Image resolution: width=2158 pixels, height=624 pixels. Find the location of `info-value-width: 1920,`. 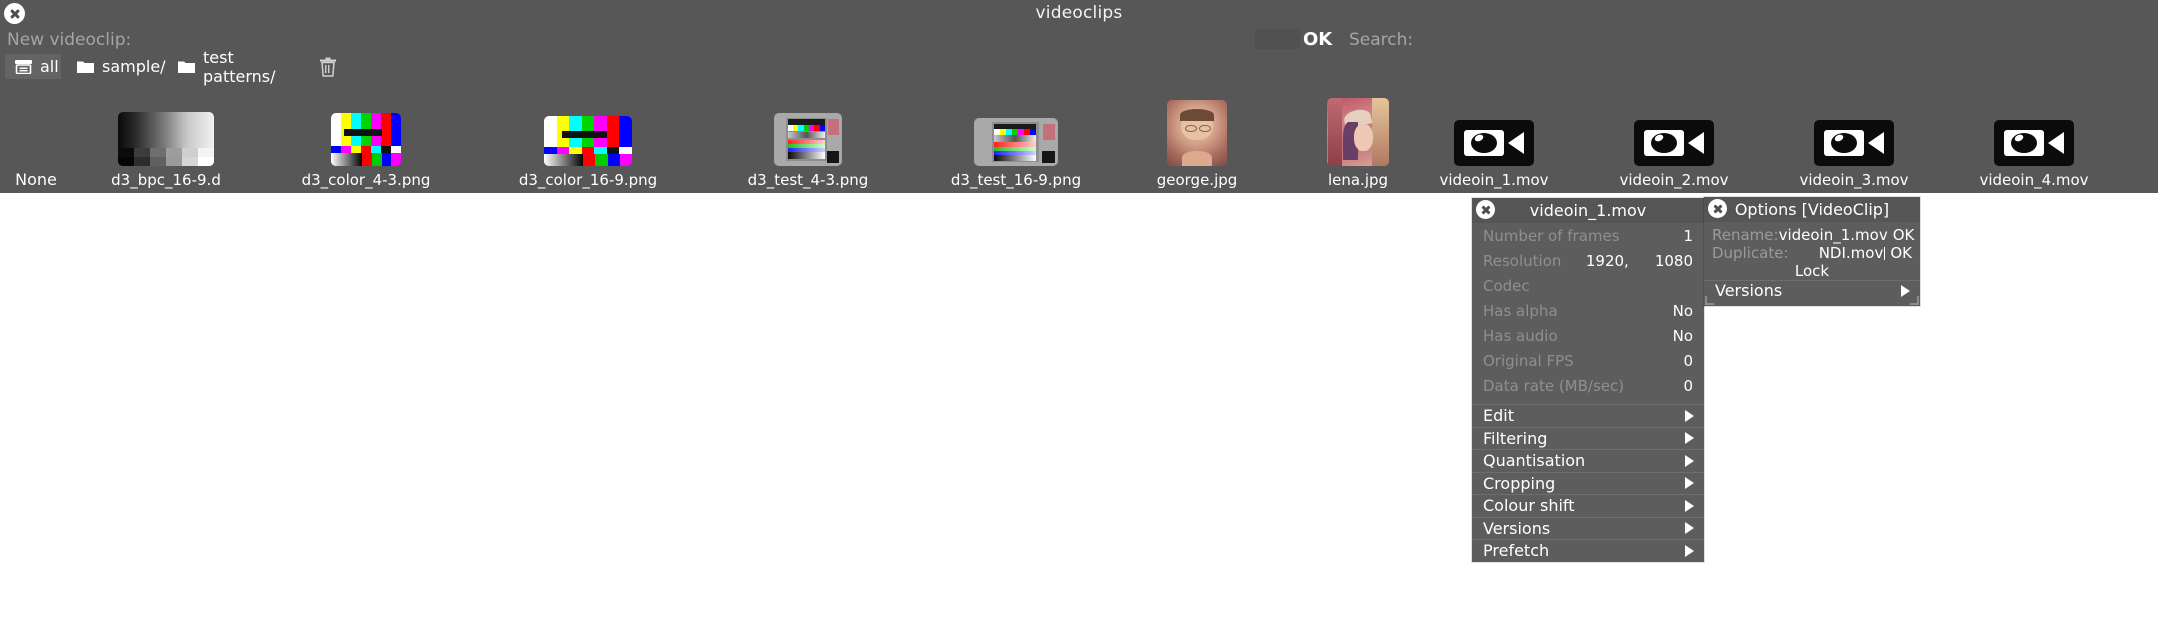

info-value-width: 1920, is located at coordinates (1607, 260).